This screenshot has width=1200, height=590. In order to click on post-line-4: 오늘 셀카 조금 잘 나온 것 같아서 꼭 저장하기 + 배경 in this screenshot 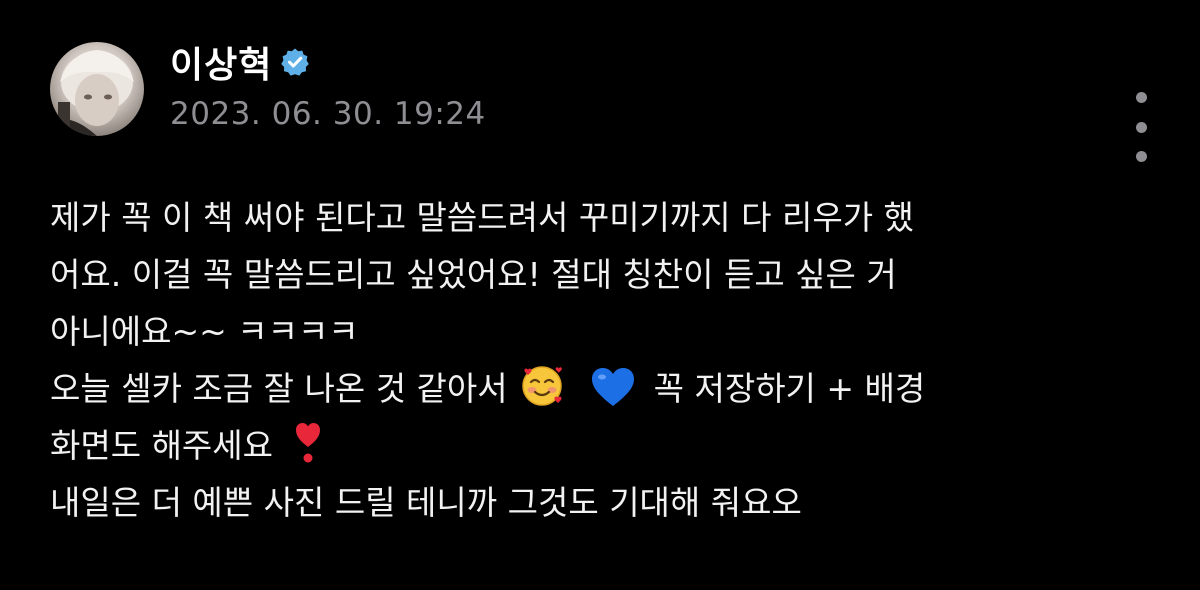, I will do `click(605, 388)`.